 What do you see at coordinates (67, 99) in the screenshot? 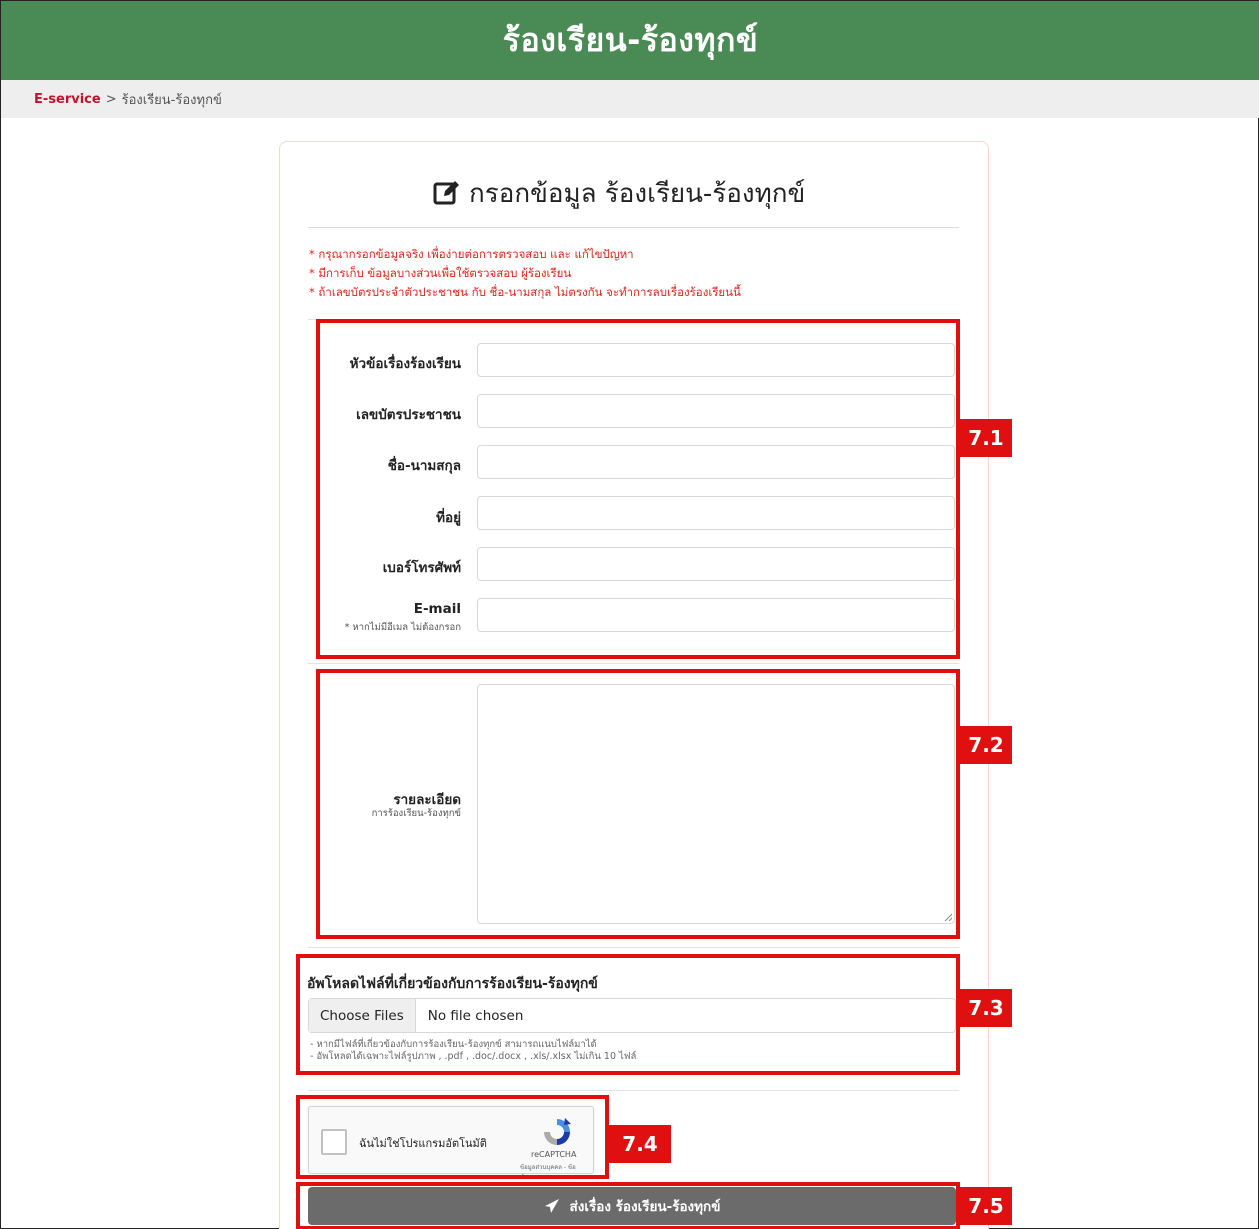
I see `breadcrumb-link-eservice: E-service` at bounding box center [67, 99].